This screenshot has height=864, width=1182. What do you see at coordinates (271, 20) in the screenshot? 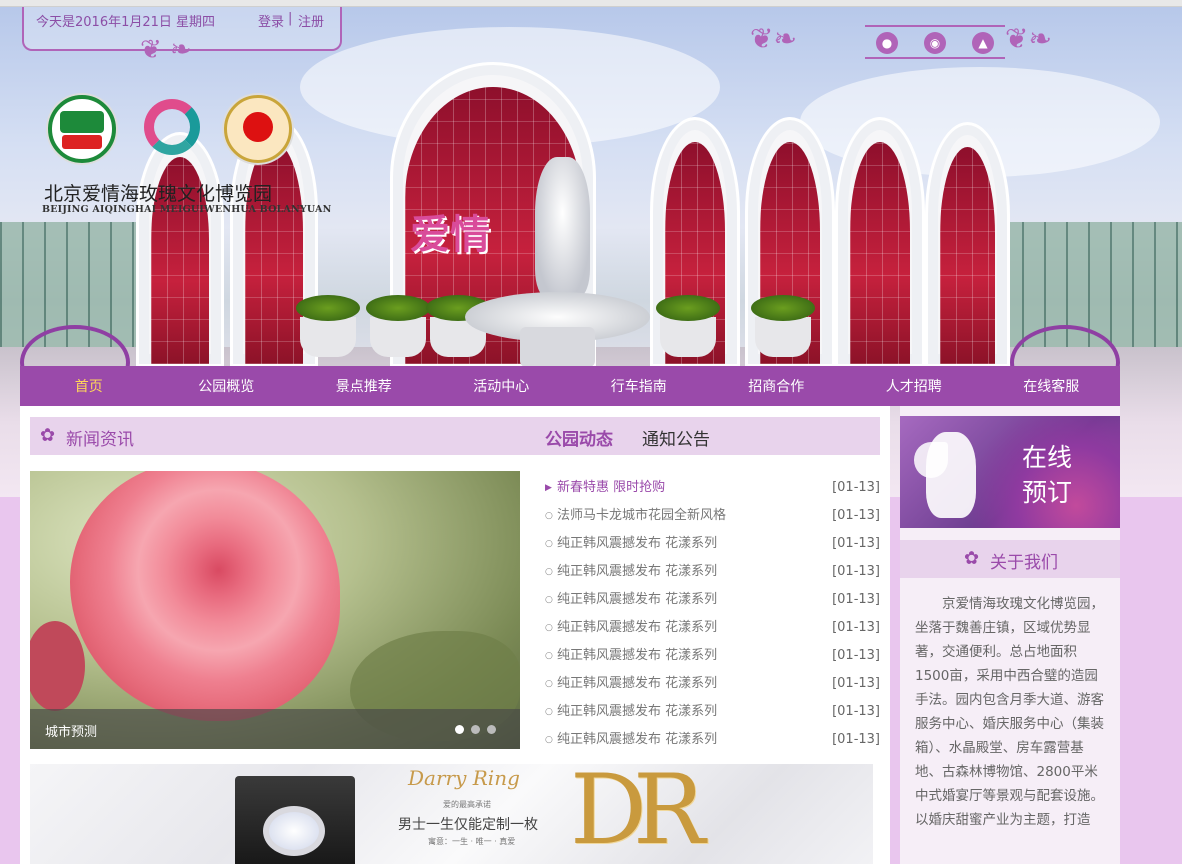
I see `login-link: 登录` at bounding box center [271, 20].